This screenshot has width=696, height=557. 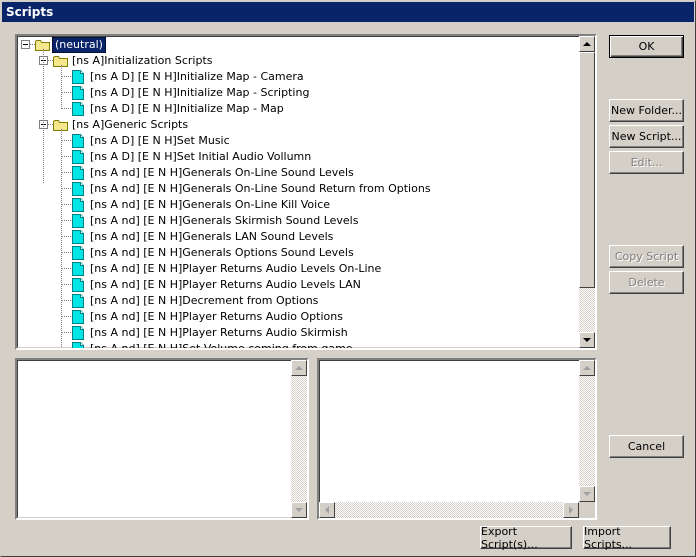 I want to click on scroll-down-button, so click(x=587, y=340).